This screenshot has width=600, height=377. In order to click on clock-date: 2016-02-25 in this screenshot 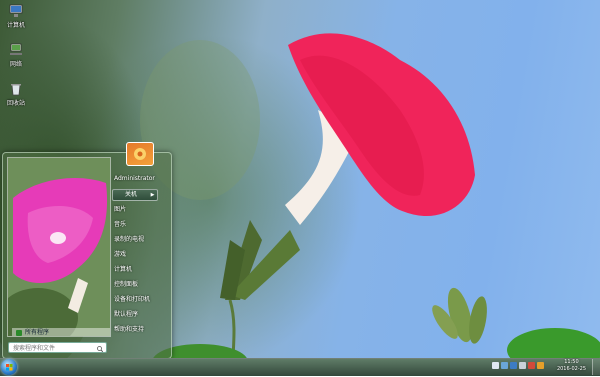, I will do `click(571, 369)`.